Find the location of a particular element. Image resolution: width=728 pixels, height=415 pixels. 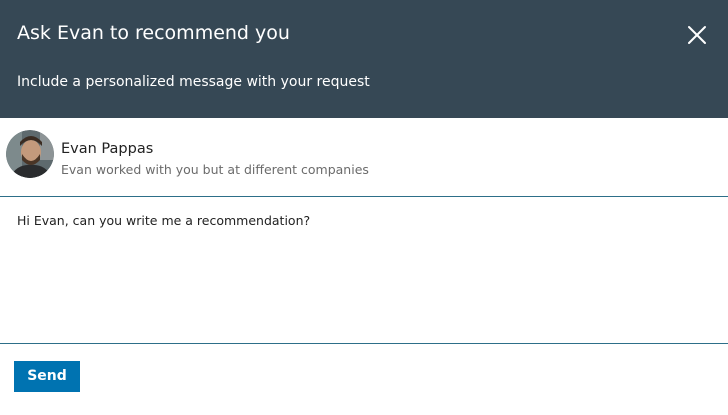

close-icon is located at coordinates (697, 35).